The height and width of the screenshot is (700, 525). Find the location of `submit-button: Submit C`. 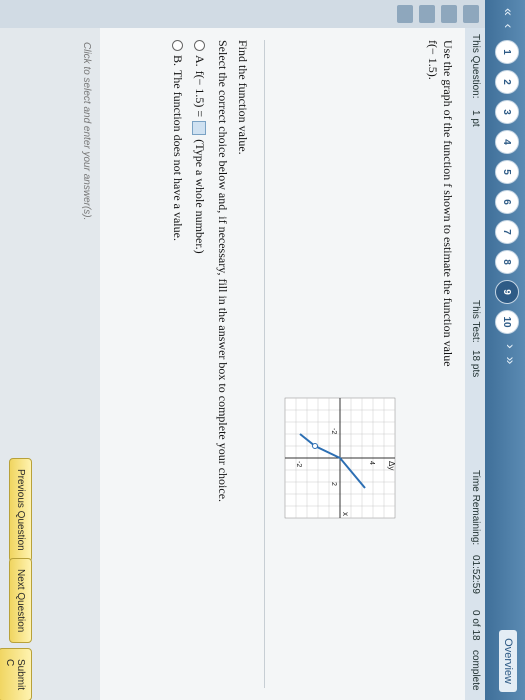

submit-button: Submit C is located at coordinates (16, 674).